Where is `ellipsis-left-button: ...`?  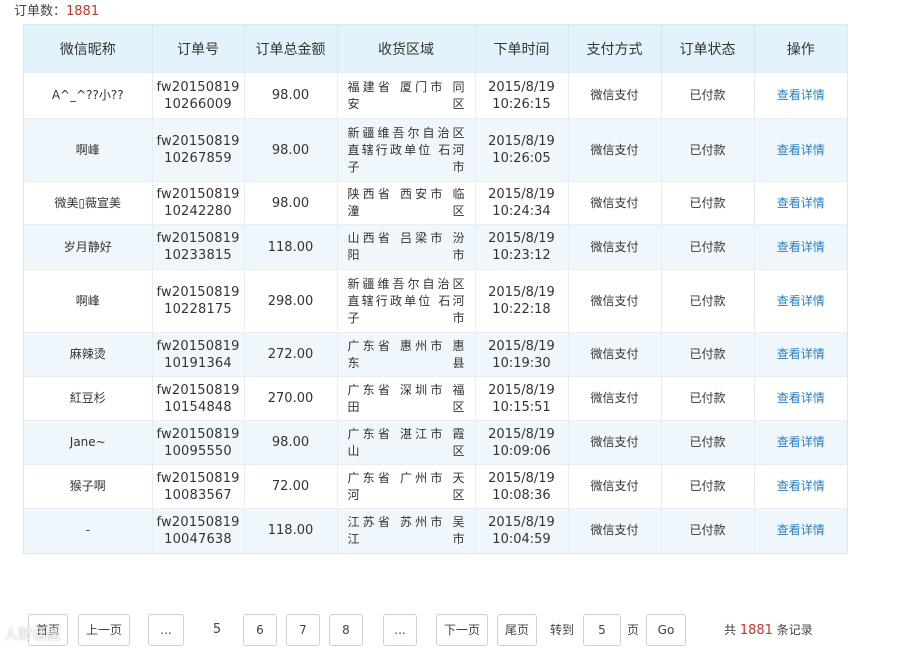 ellipsis-left-button: ... is located at coordinates (166, 630).